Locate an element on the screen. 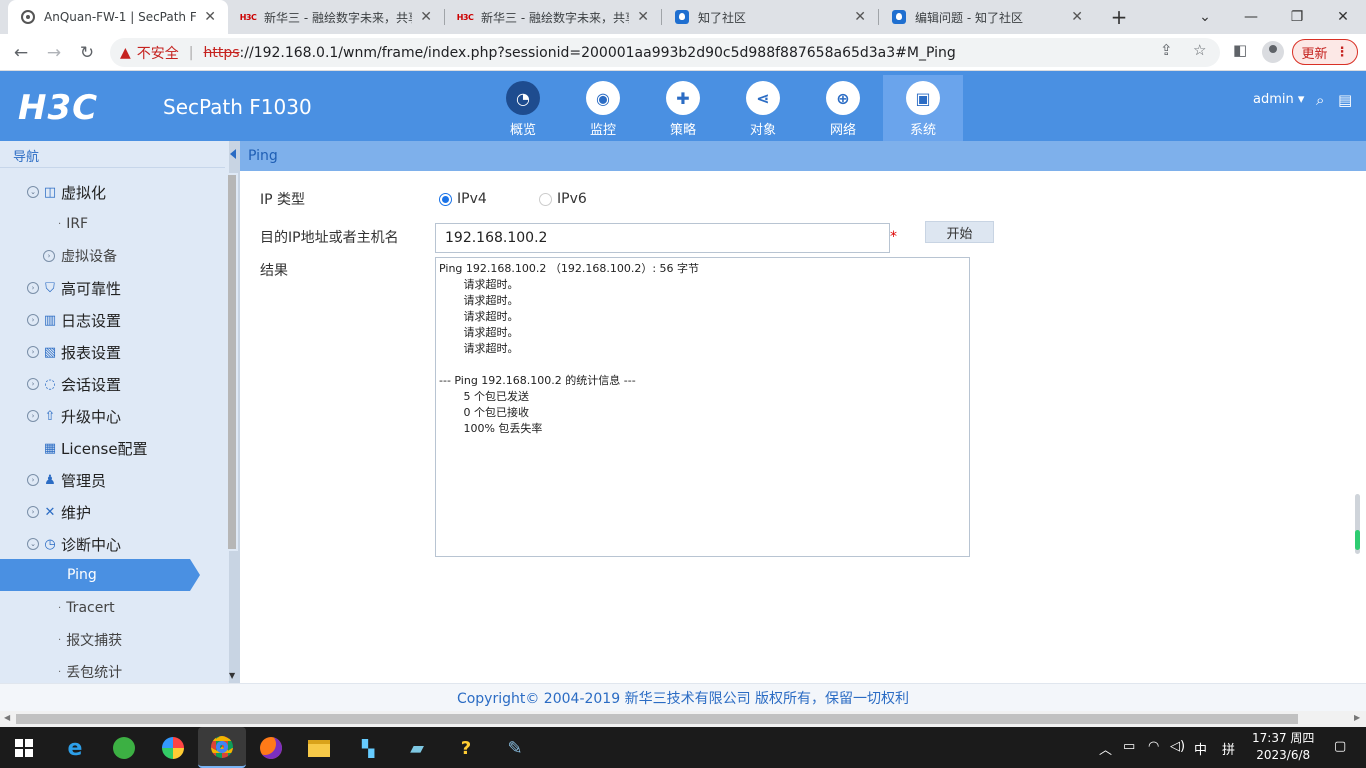 The width and height of the screenshot is (1366, 768). start-button: 开始 is located at coordinates (959, 232).